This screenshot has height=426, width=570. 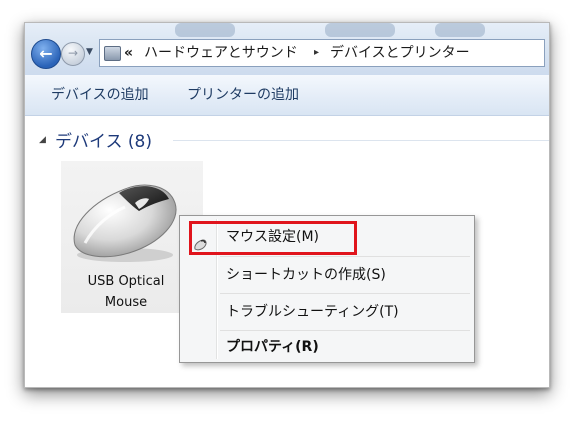 I want to click on group-title-devices: デバイス (8), so click(x=103, y=139).